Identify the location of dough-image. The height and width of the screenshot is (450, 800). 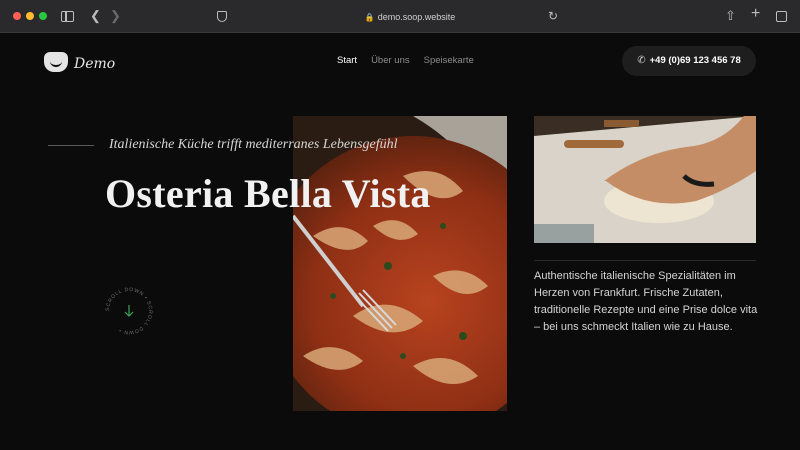
(645, 179).